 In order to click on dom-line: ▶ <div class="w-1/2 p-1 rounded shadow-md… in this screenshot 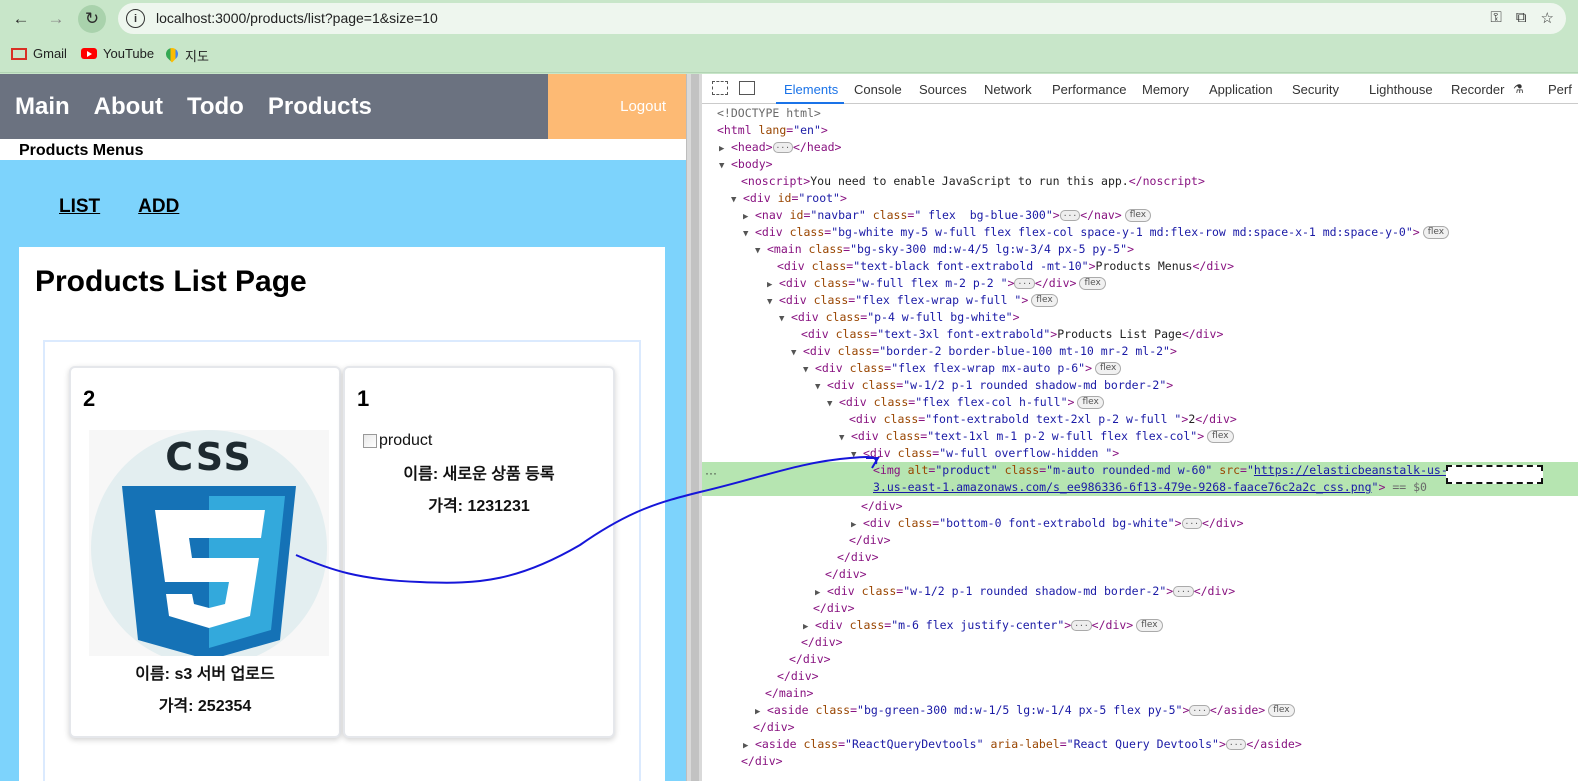, I will do `click(1140, 591)`.